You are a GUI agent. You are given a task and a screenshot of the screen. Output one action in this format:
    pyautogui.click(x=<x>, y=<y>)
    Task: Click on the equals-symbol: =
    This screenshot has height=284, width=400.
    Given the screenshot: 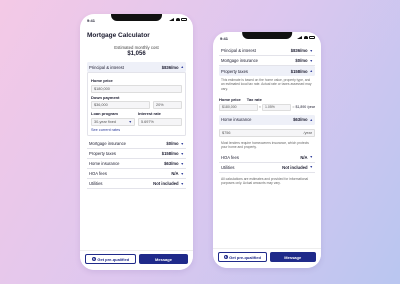 What is the action you would take?
    pyautogui.click(x=293, y=107)
    